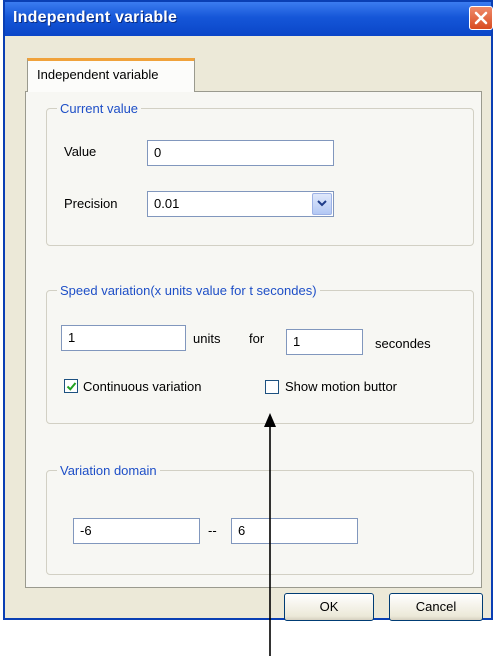 This screenshot has width=493, height=656. Describe the element at coordinates (341, 386) in the screenshot. I see `show-motion-label: Show motion buttor` at that location.